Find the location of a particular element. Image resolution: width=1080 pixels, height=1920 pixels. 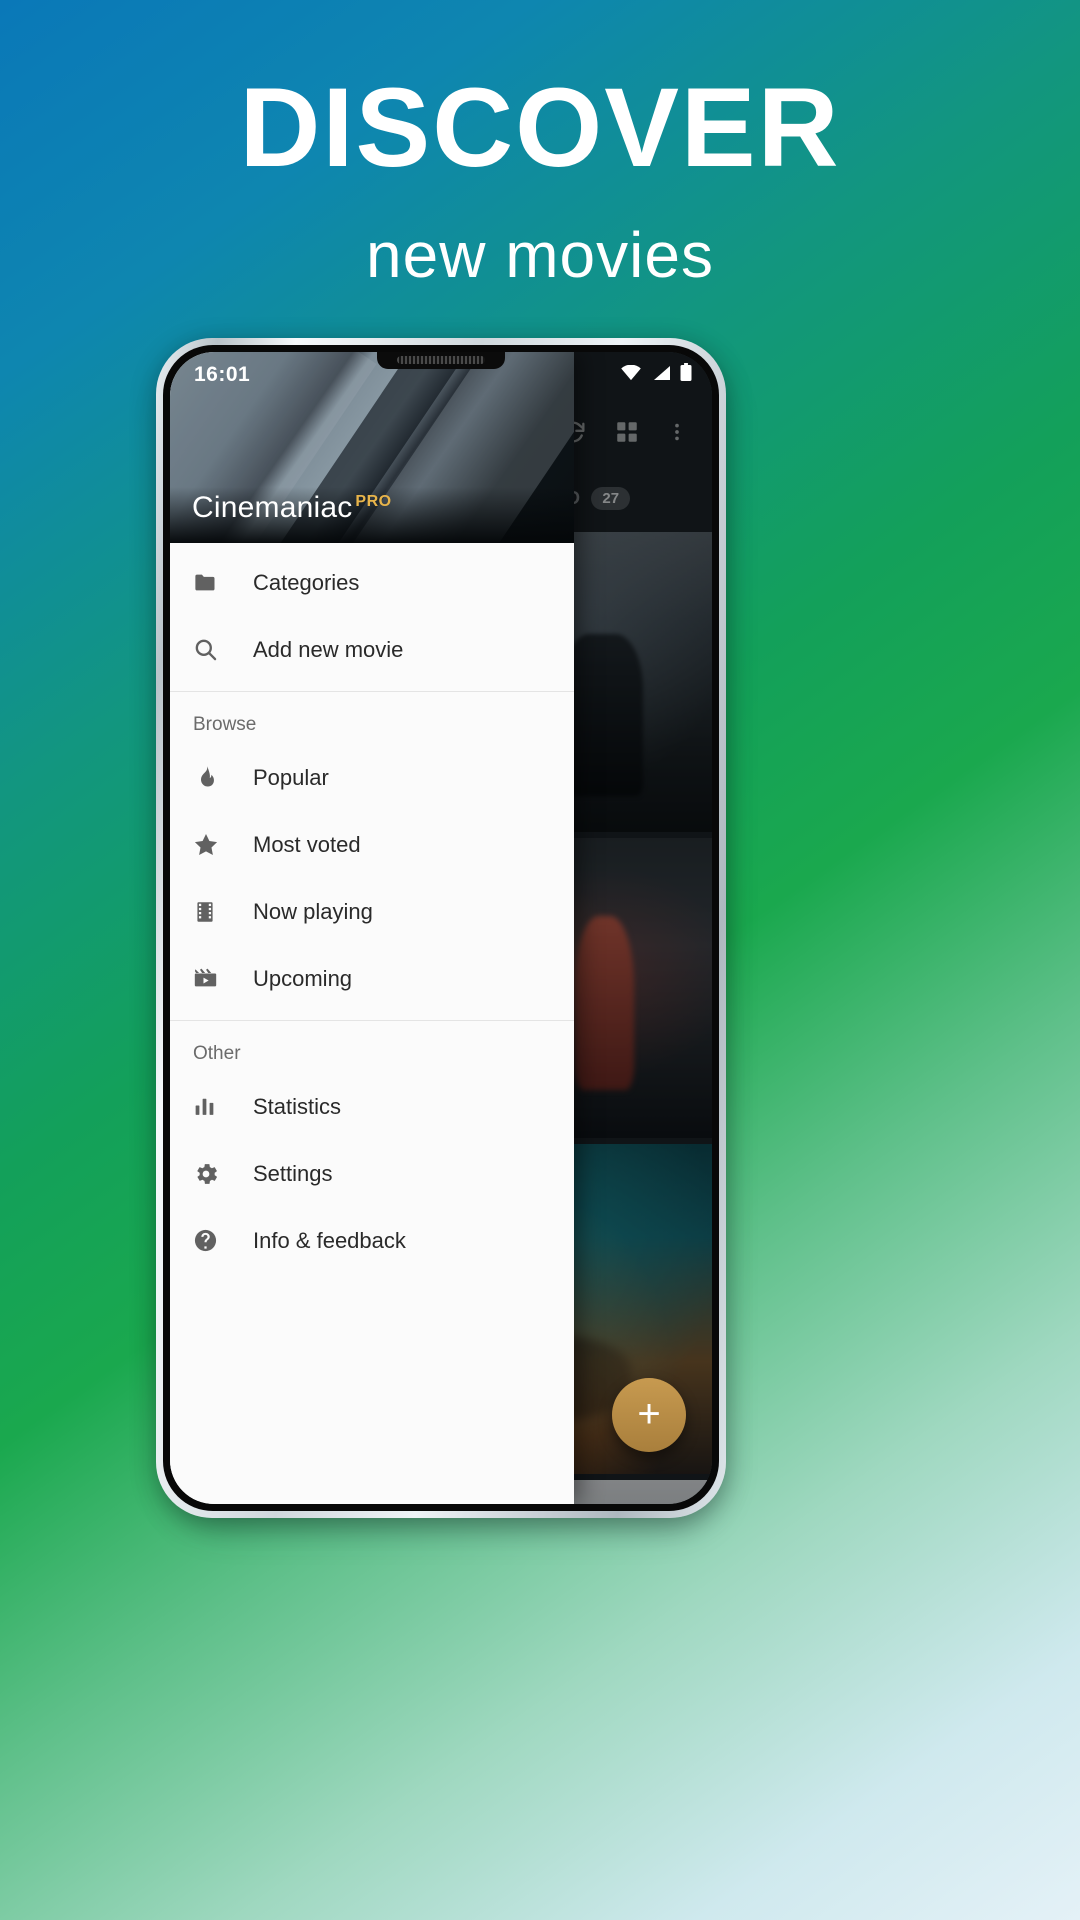

signal-icon is located at coordinates (661, 375).